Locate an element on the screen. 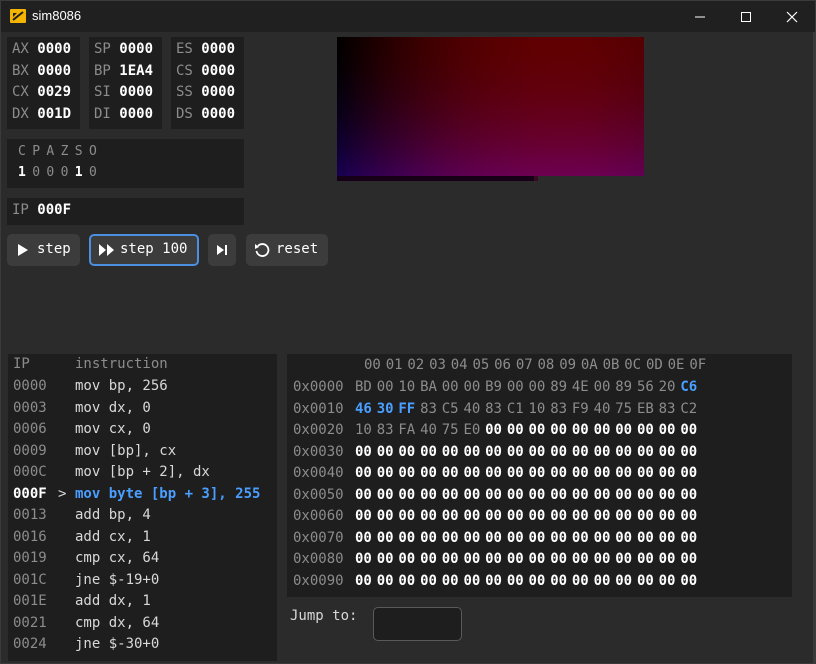  memory-byte: 89 is located at coordinates (626, 387).